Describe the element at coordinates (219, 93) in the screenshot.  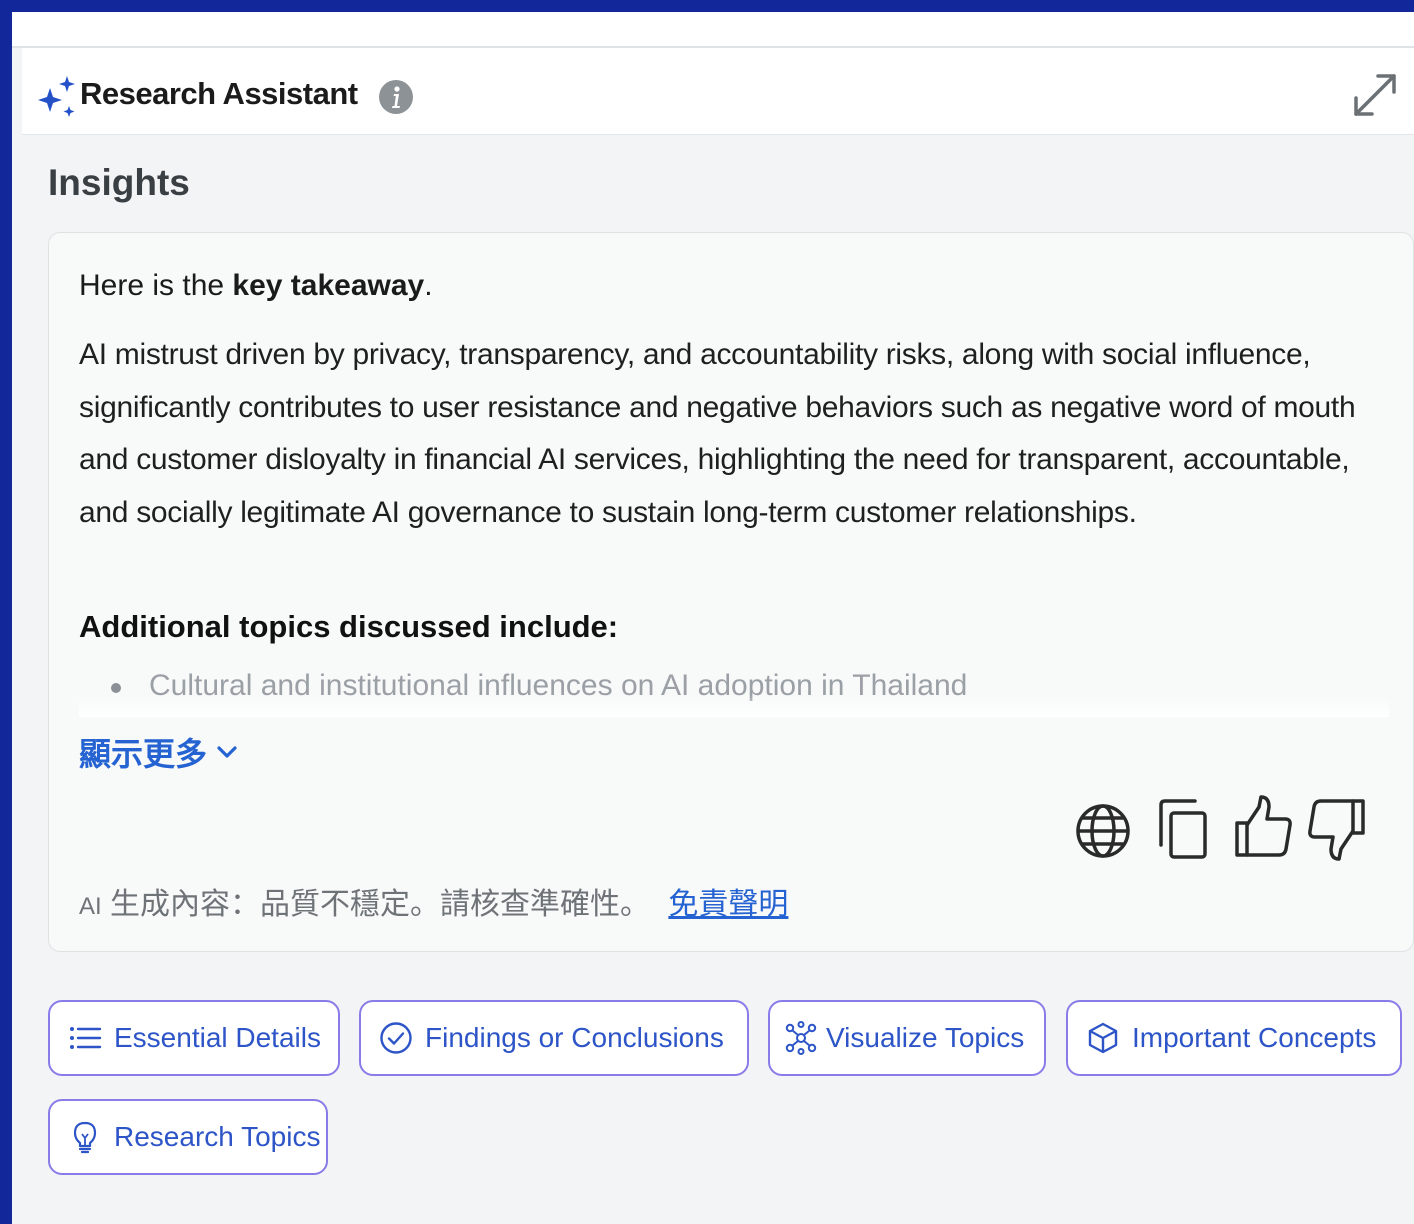
I see `panel-title: Research Assistant` at that location.